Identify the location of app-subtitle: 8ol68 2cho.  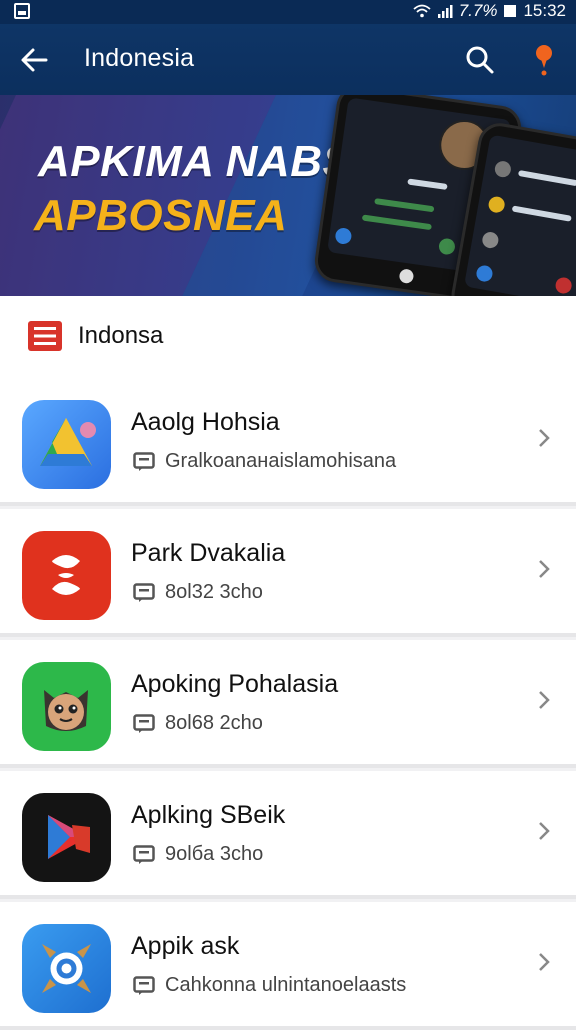
(198, 723).